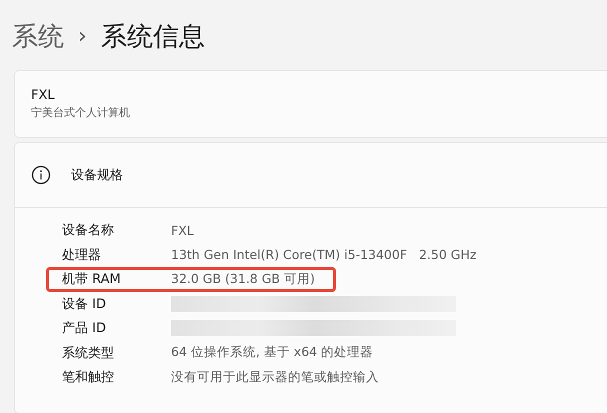  I want to click on spec-value: 没有可用于此显示器的笔或触控输入, so click(275, 377).